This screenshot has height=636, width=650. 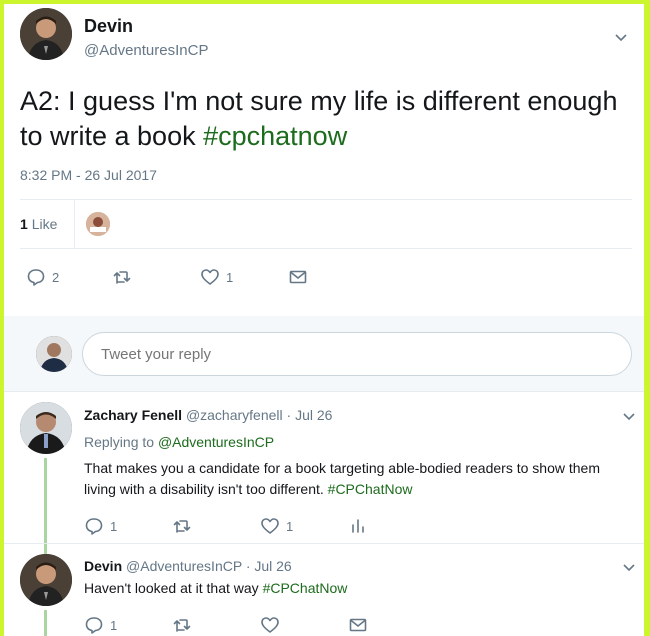 I want to click on analytics-button, so click(x=358, y=526).